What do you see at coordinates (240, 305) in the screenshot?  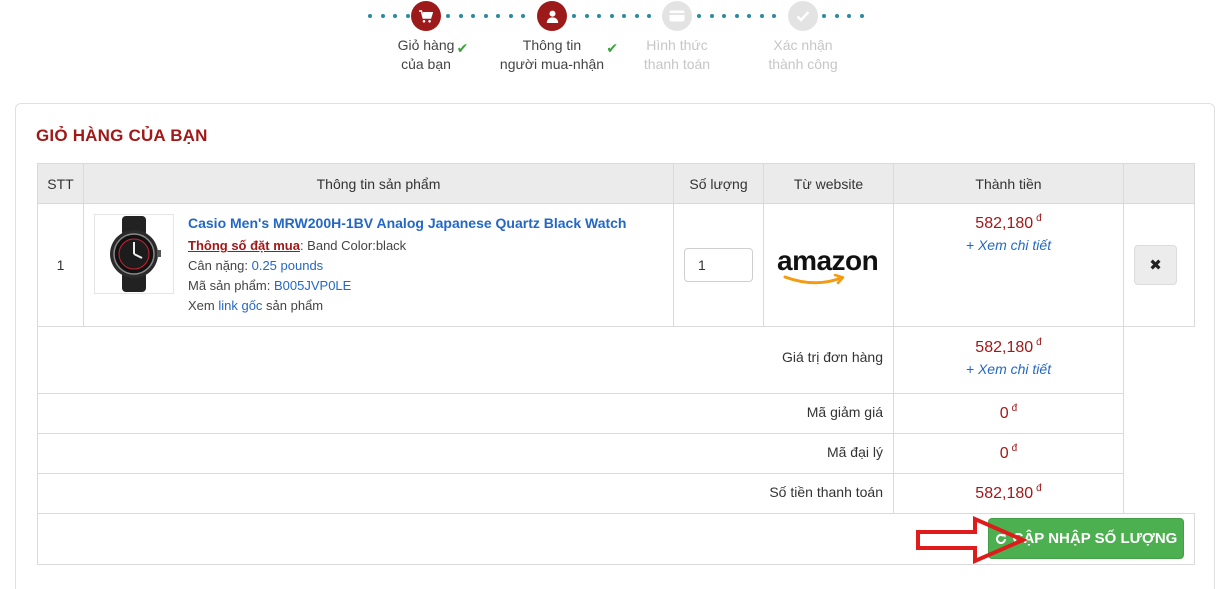 I see `original-link: link gốc` at bounding box center [240, 305].